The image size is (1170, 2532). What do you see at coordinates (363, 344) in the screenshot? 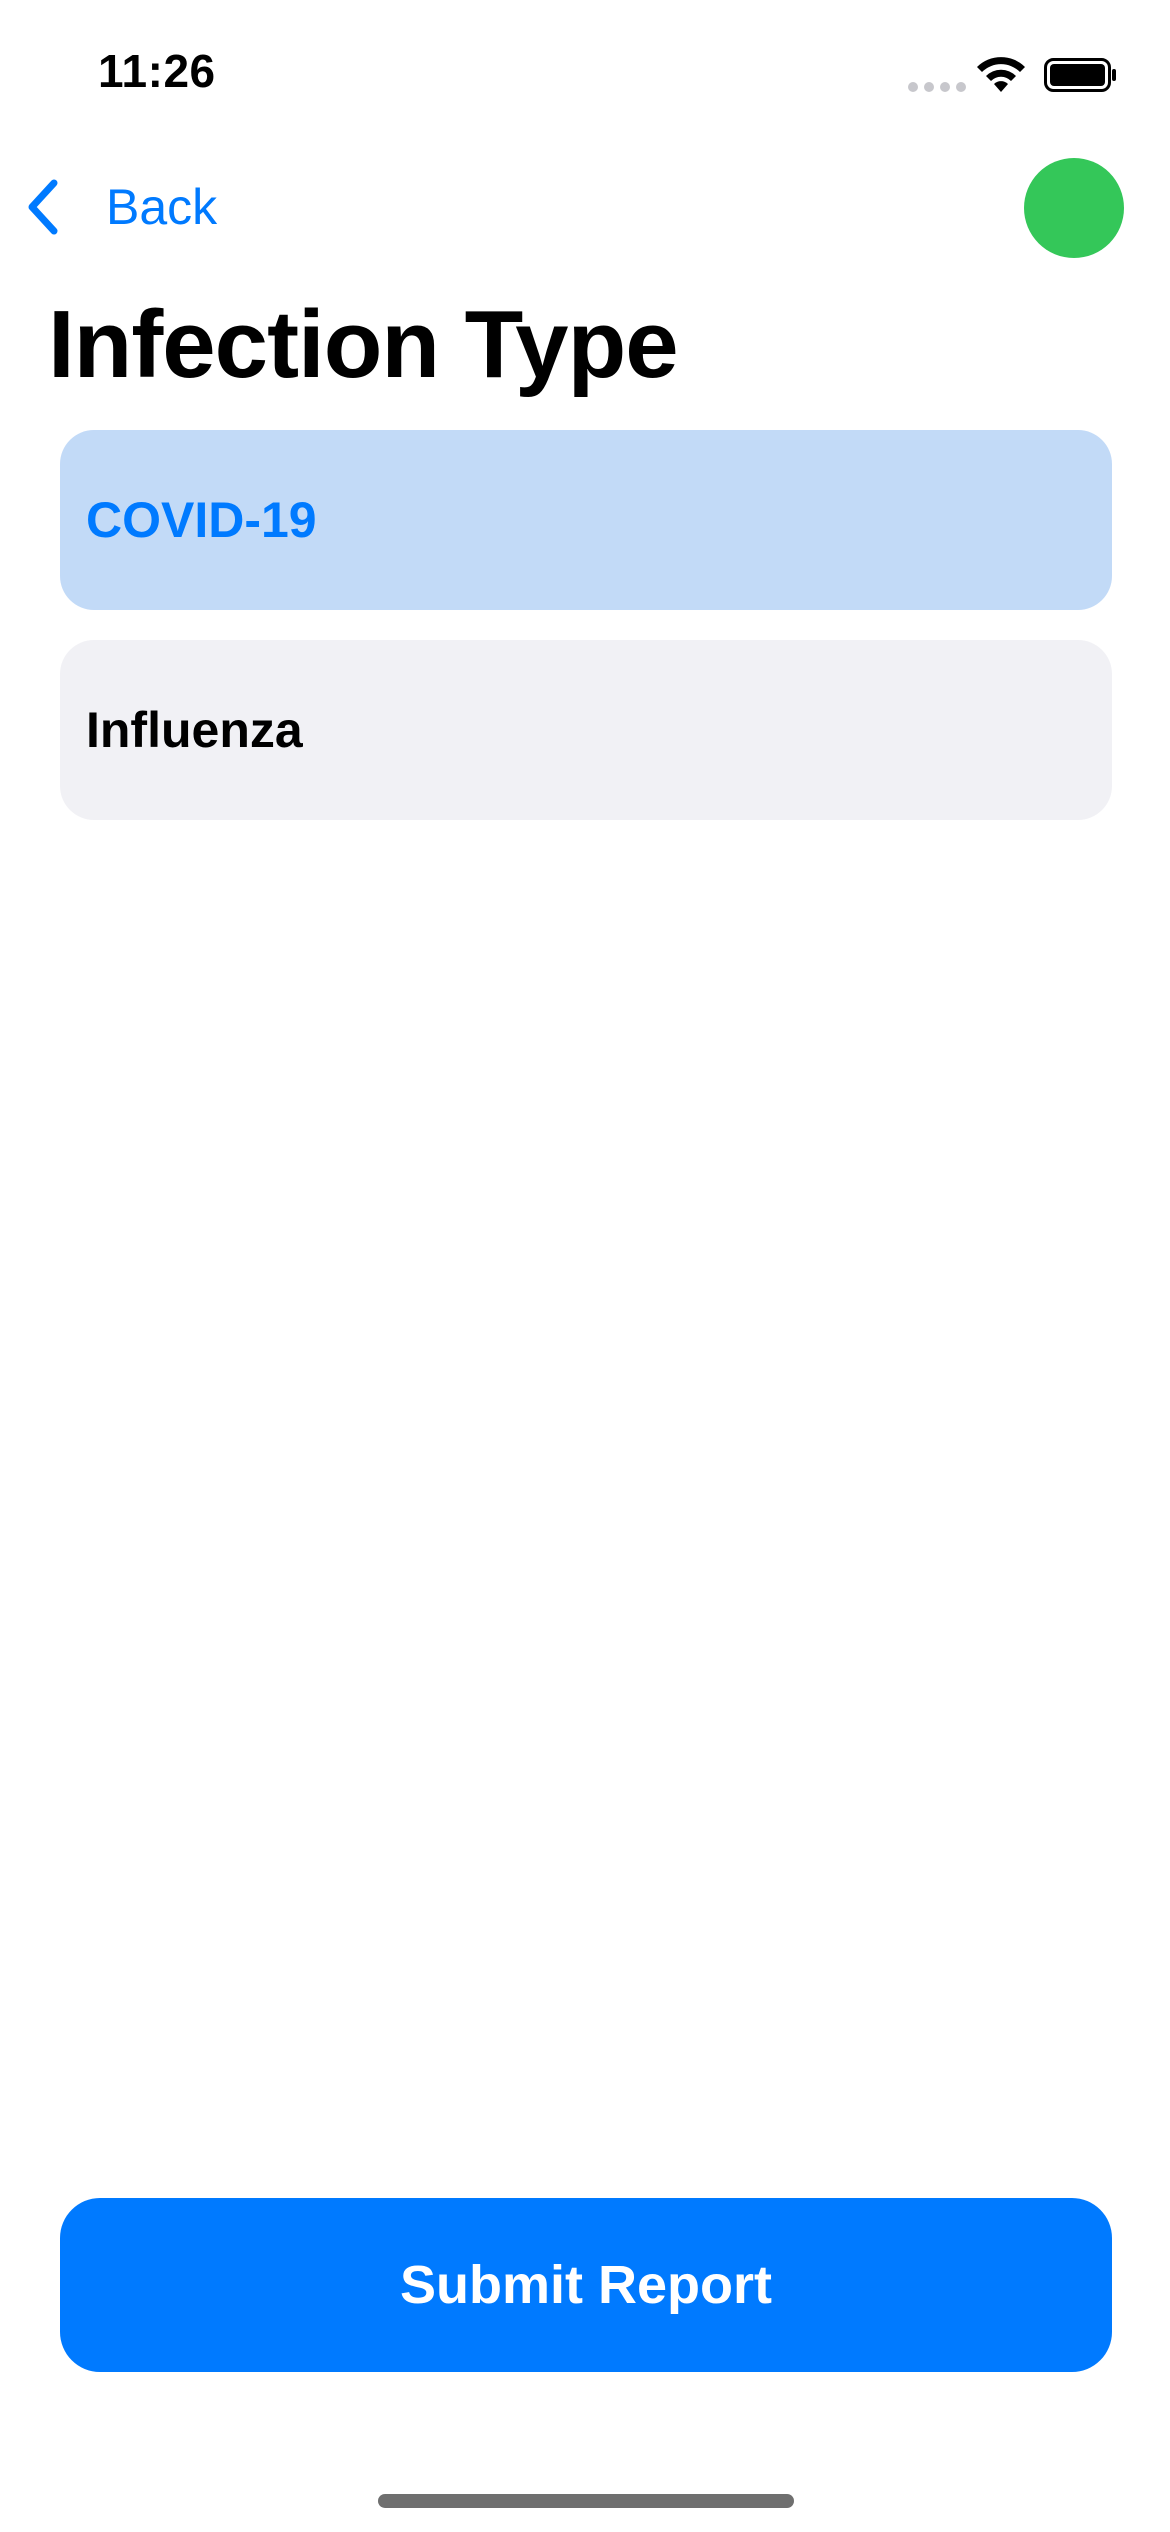
I see `page-title: Infection Type` at bounding box center [363, 344].